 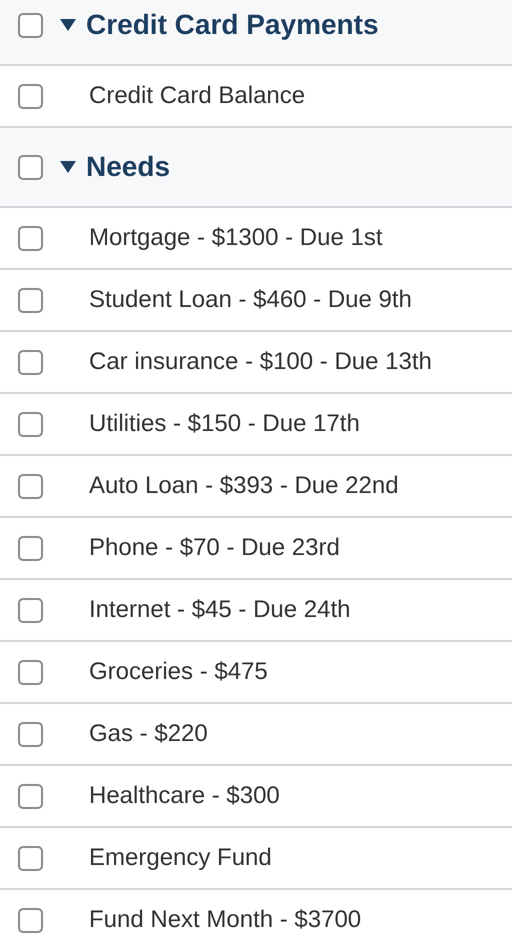 What do you see at coordinates (232, 25) in the screenshot?
I see `group-title: Credit Card Payments` at bounding box center [232, 25].